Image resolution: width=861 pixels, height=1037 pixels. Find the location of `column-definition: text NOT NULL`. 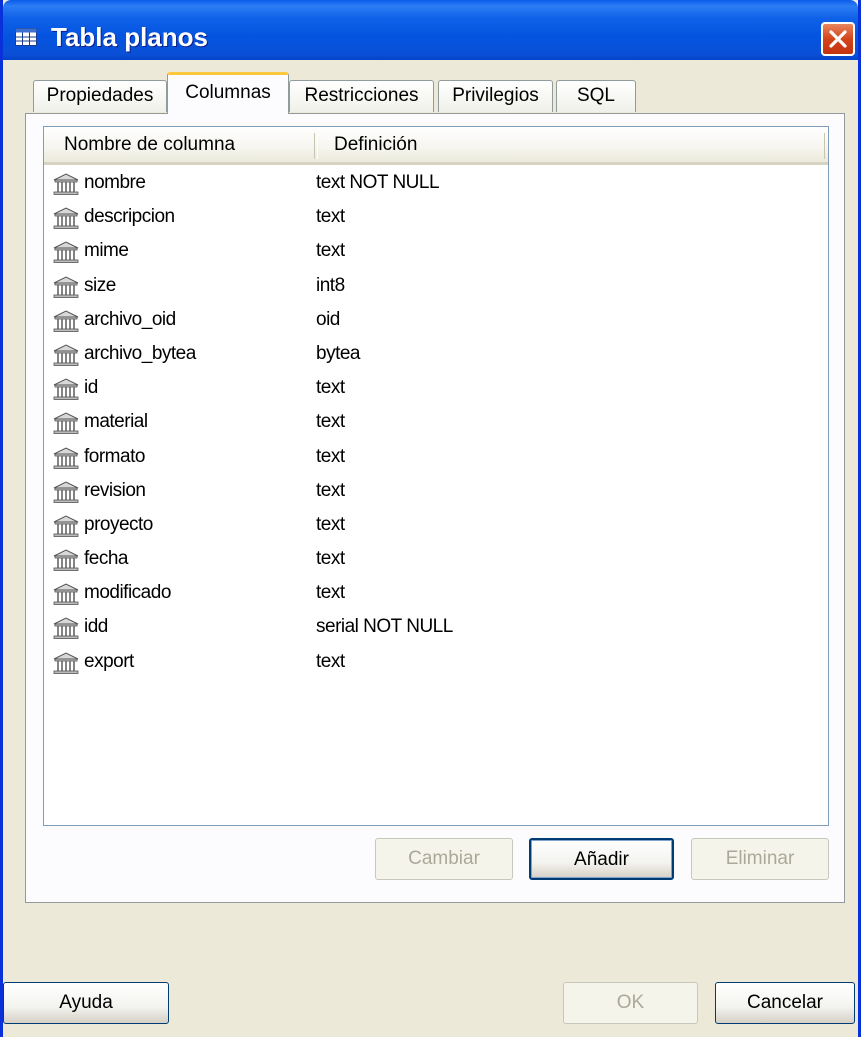

column-definition: text NOT NULL is located at coordinates (378, 182).